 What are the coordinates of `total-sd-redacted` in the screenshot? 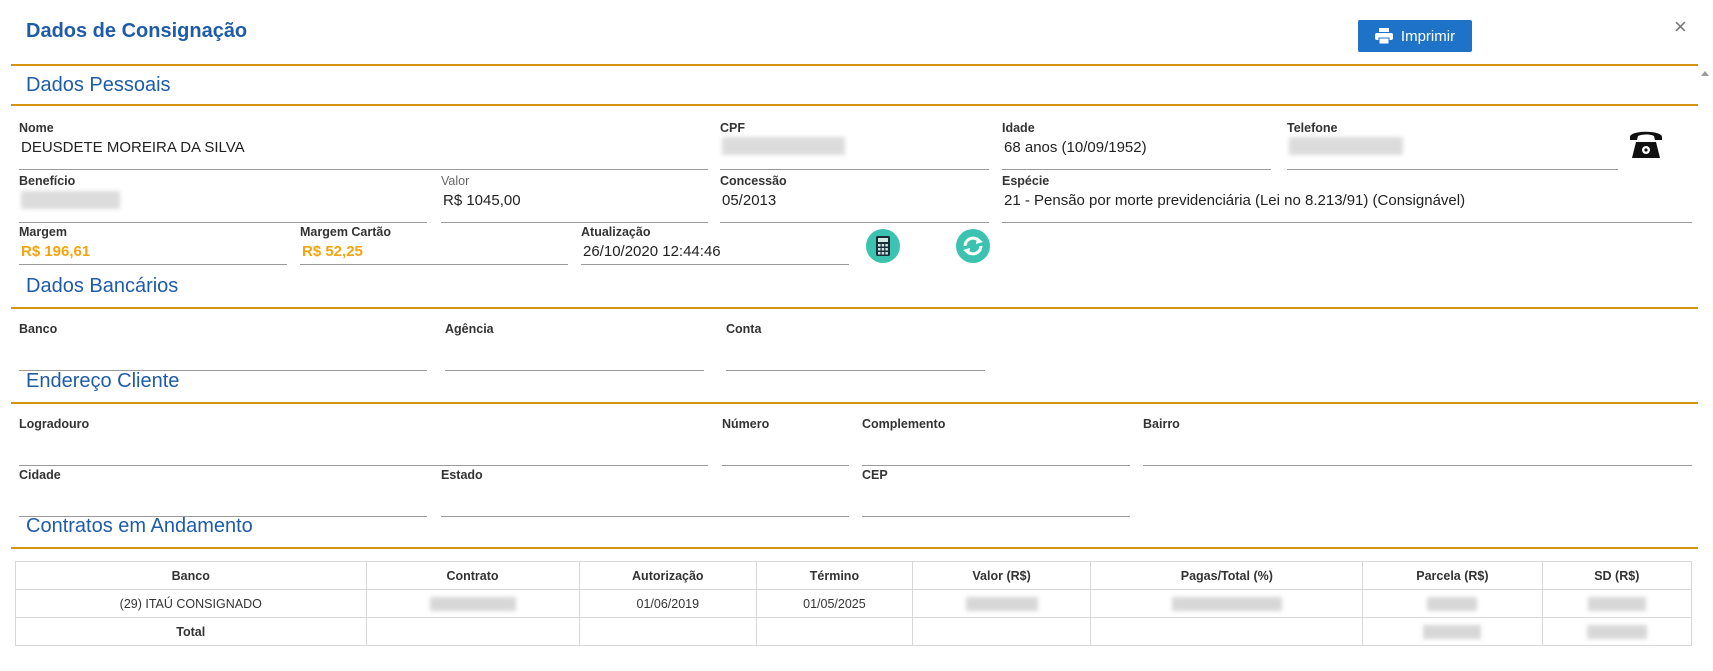 It's located at (1616, 631).